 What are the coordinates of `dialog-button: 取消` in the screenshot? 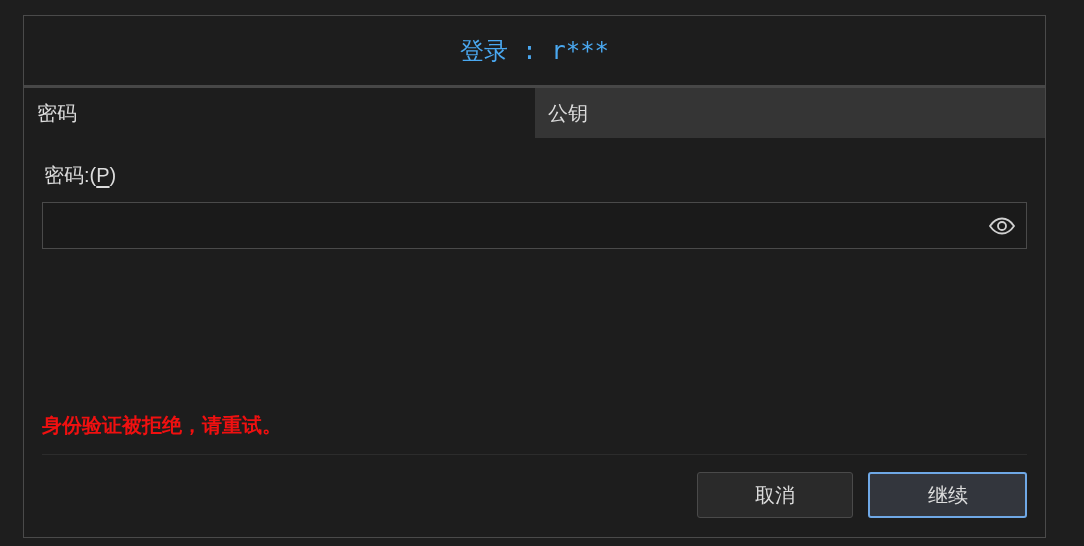 It's located at (775, 495).